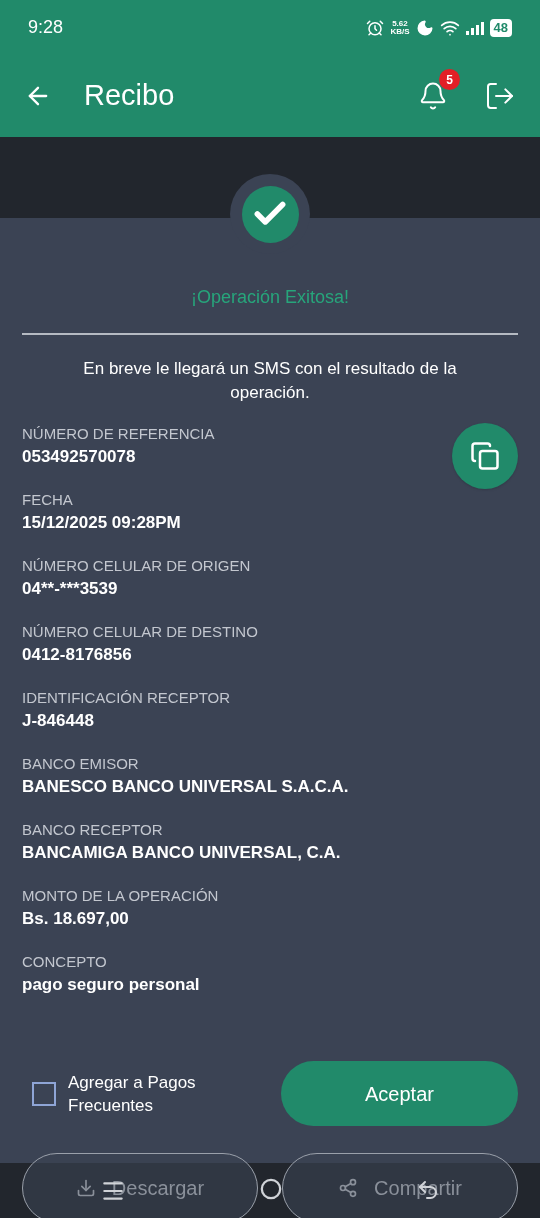 The height and width of the screenshot is (1218, 540). What do you see at coordinates (424, 27) in the screenshot?
I see `moon-icon` at bounding box center [424, 27].